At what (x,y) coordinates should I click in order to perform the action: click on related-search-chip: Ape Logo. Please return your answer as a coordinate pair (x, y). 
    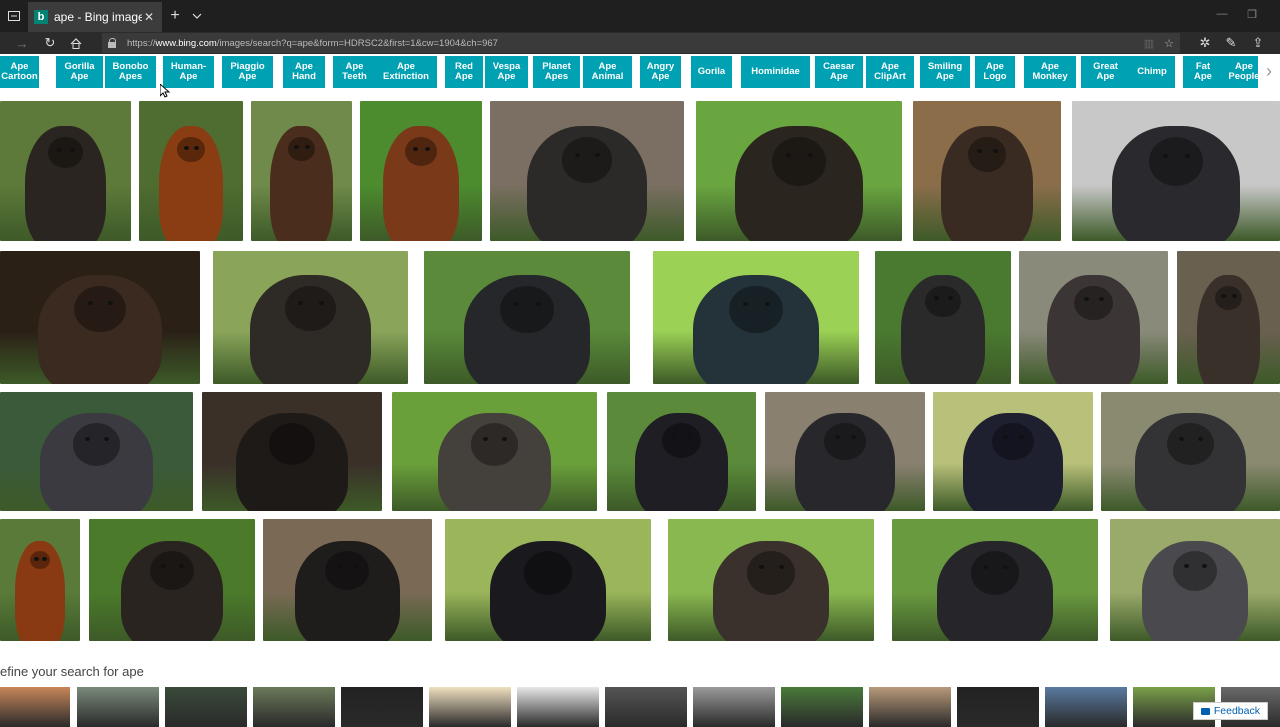
    Looking at the image, I should click on (995, 72).